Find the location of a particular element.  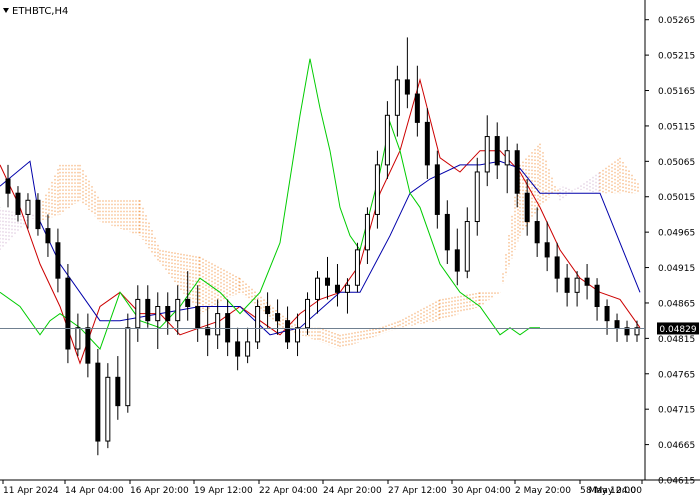

x-tick-label: 14 Apr 04:00 is located at coordinates (94, 491).